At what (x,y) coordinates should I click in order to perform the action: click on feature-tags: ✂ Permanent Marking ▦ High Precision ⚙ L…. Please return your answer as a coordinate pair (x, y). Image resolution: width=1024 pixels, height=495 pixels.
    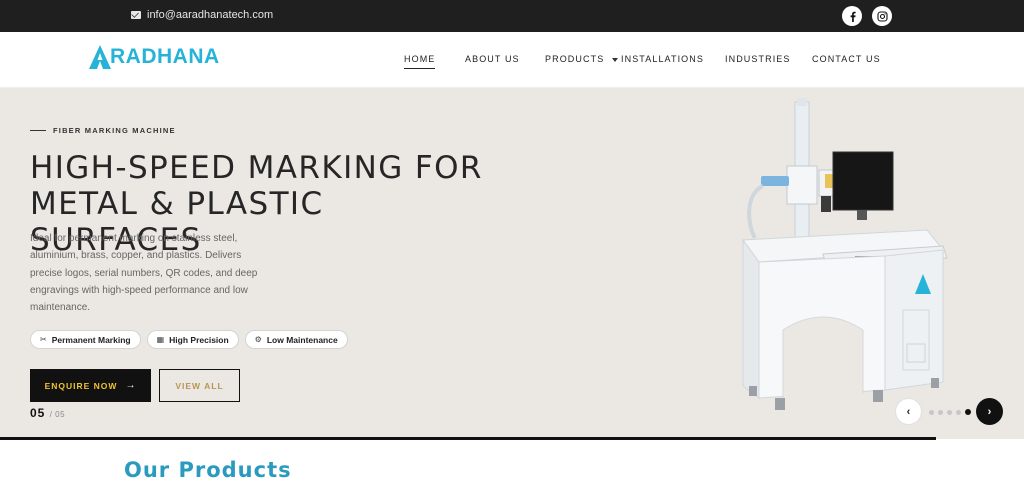
    Looking at the image, I should click on (189, 339).